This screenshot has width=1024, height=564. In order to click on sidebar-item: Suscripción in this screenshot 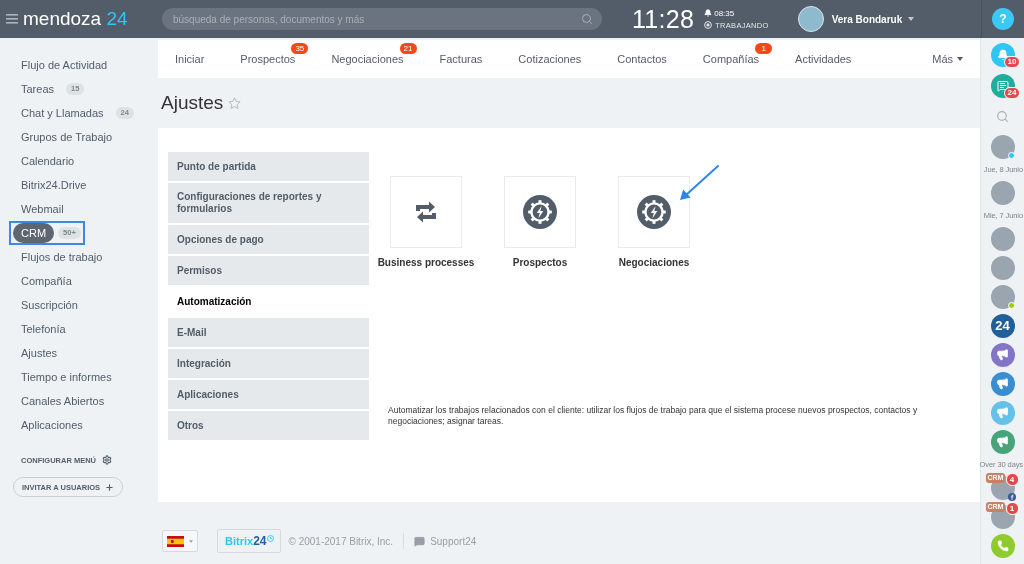, I will do `click(49, 305)`.